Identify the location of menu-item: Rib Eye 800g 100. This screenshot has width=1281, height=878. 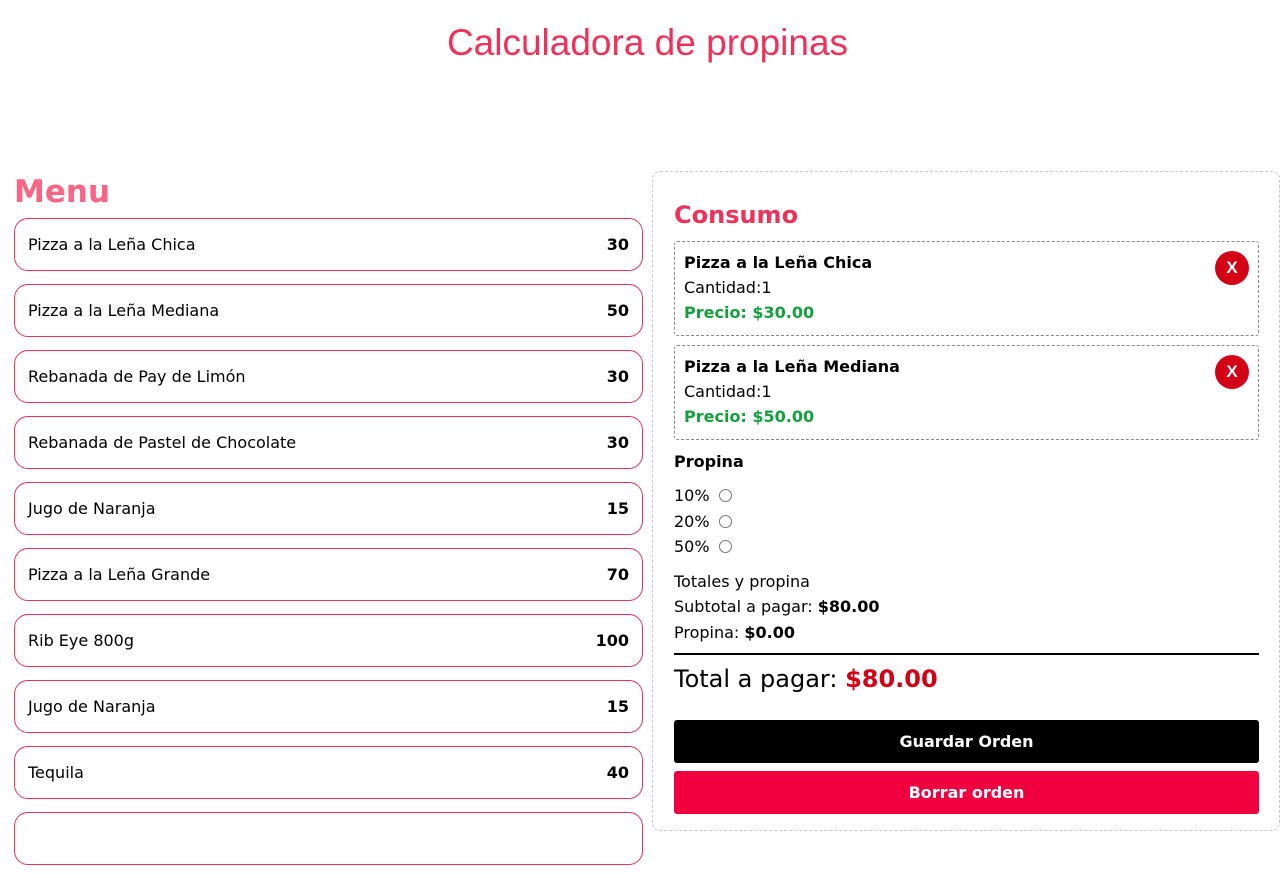
(328, 640).